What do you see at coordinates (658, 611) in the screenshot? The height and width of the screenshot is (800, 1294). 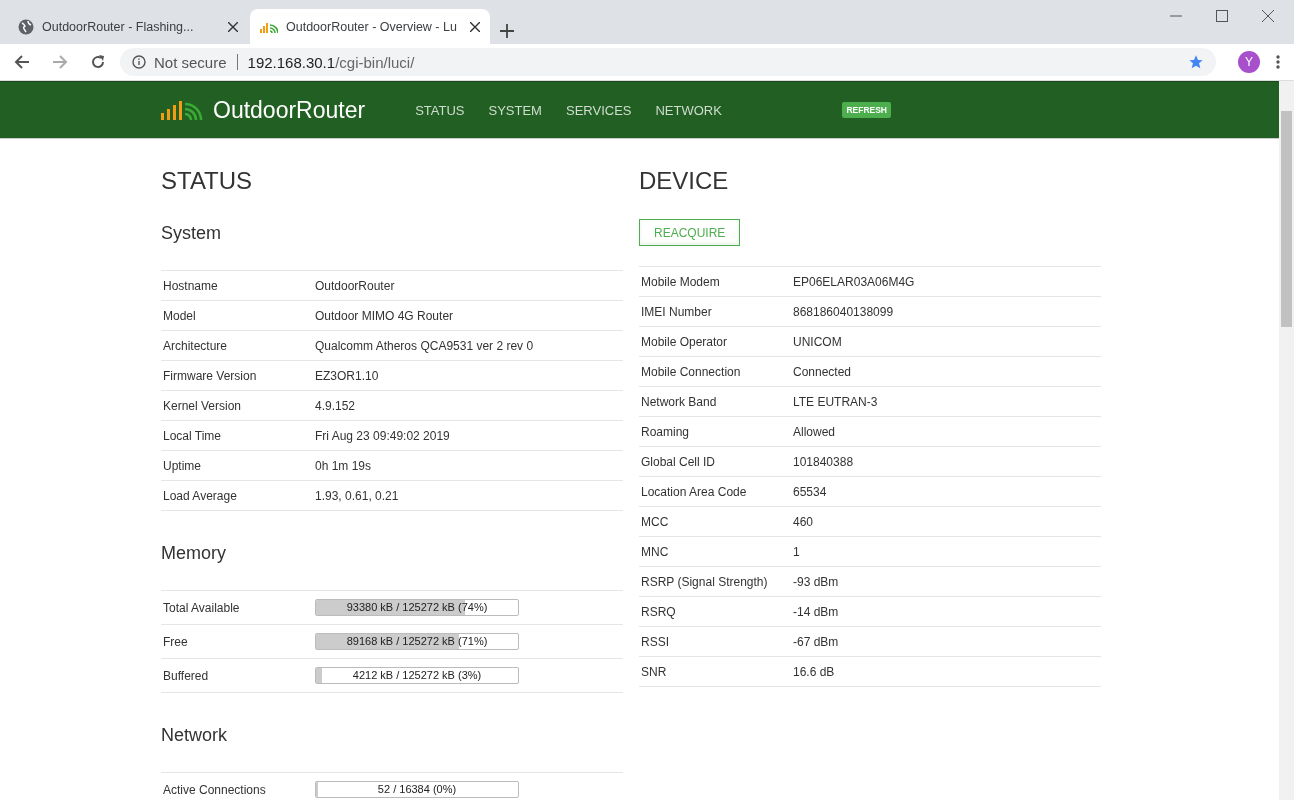 I see `field-label: RSRQ` at bounding box center [658, 611].